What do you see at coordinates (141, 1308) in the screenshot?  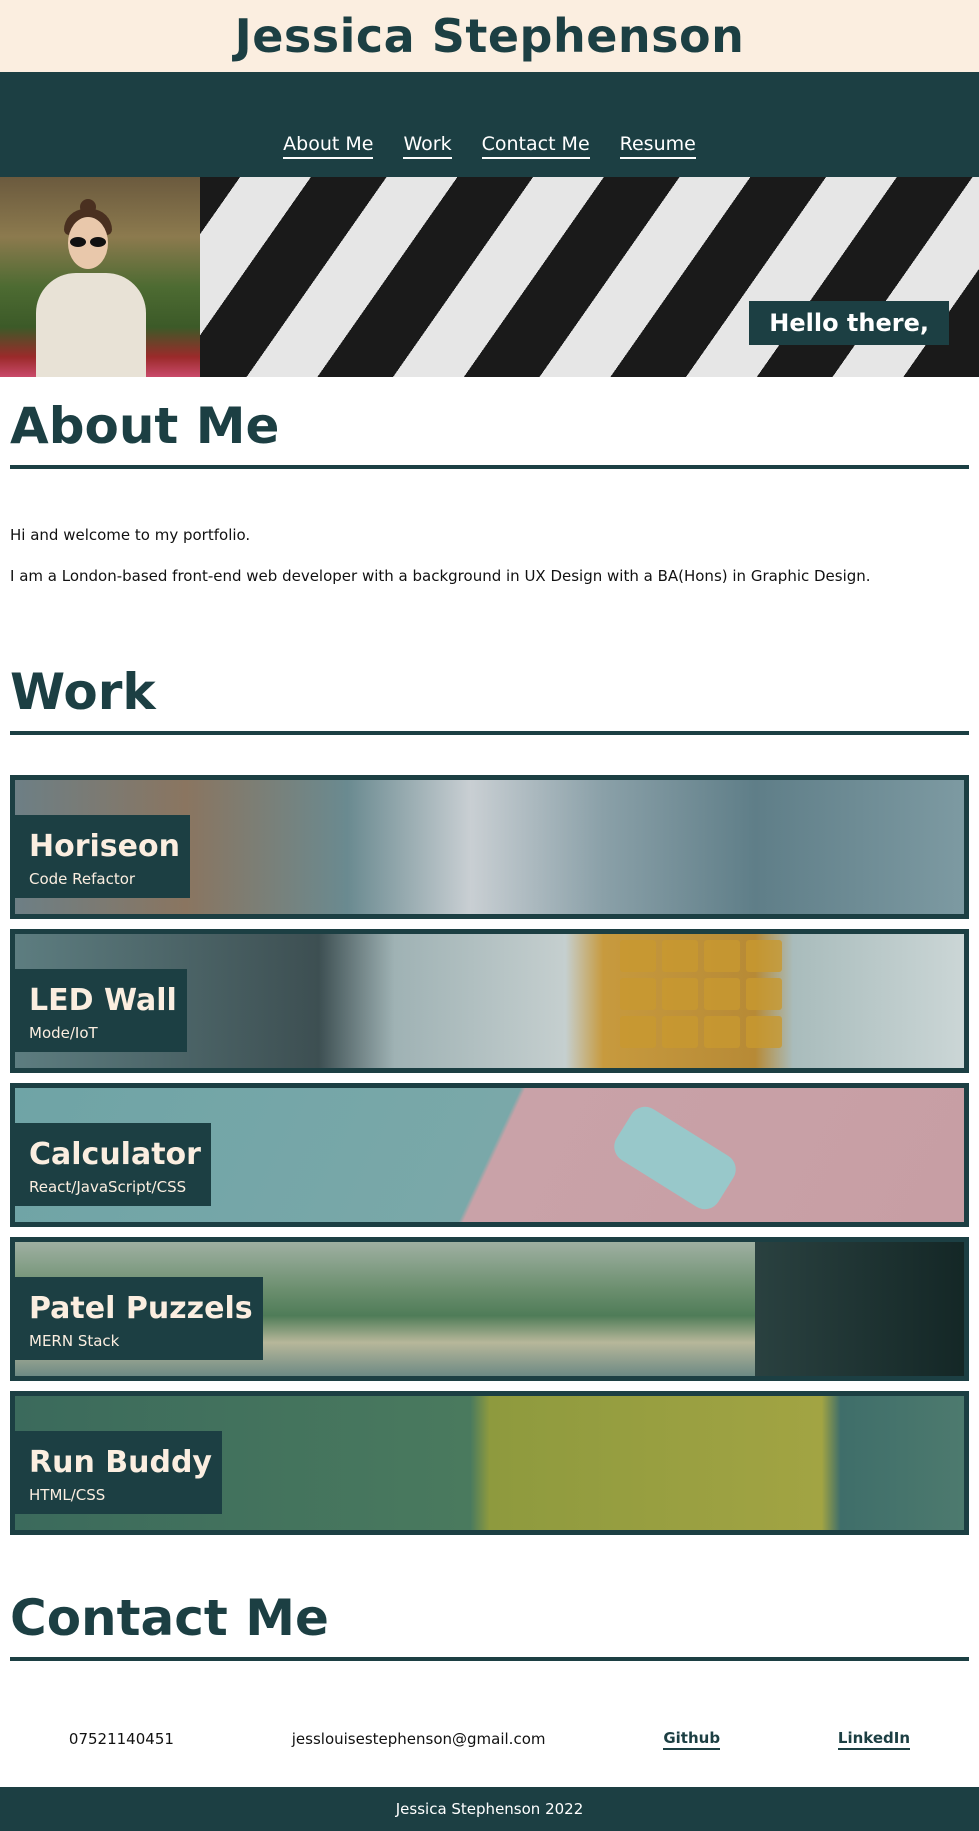 I see `project-name: Patel Puzzels` at bounding box center [141, 1308].